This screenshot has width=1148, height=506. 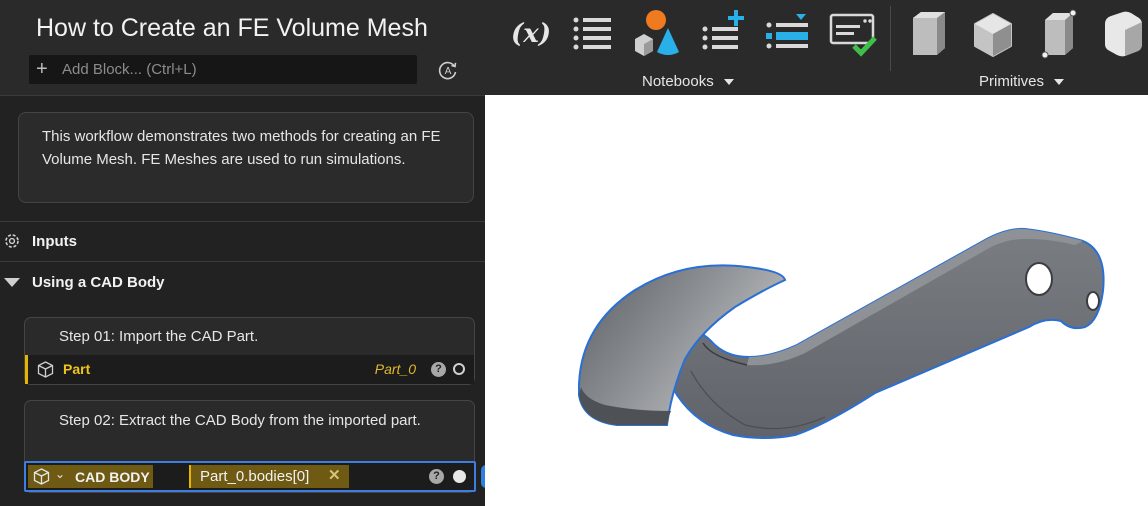 What do you see at coordinates (98, 282) in the screenshot?
I see `cad-section-label: Using a CAD Body` at bounding box center [98, 282].